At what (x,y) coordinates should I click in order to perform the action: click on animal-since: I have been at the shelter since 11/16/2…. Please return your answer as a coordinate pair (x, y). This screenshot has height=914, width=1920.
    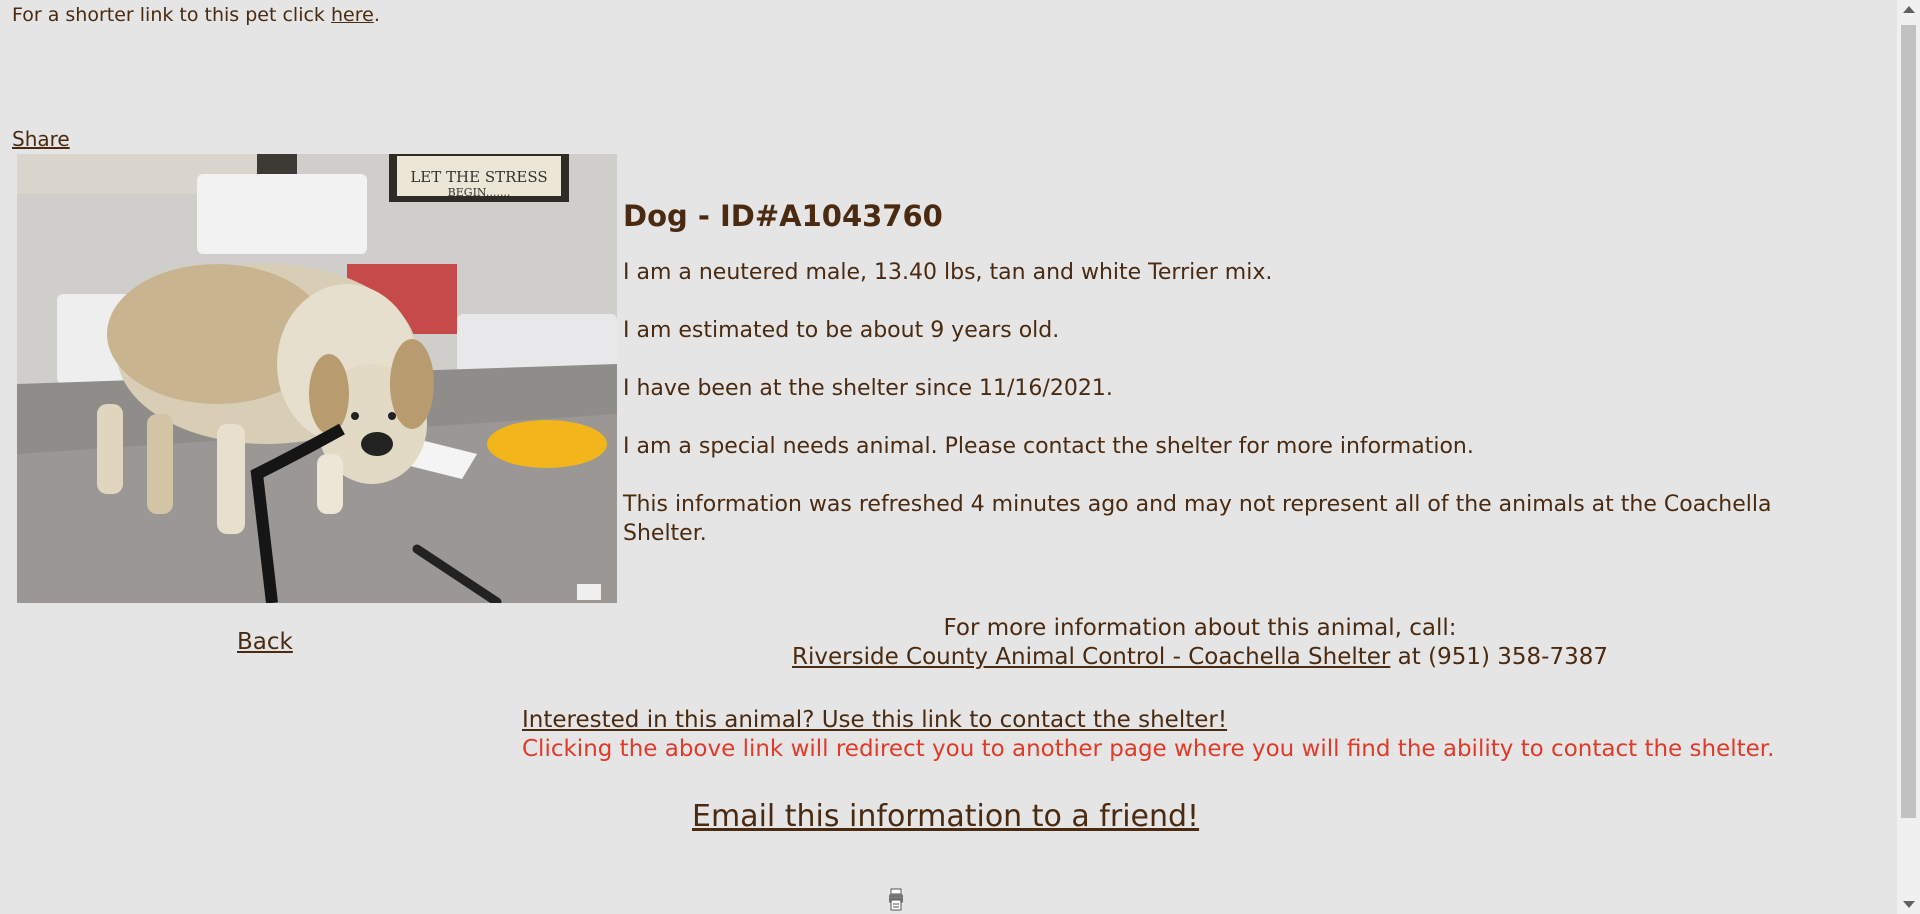
    Looking at the image, I should click on (868, 388).